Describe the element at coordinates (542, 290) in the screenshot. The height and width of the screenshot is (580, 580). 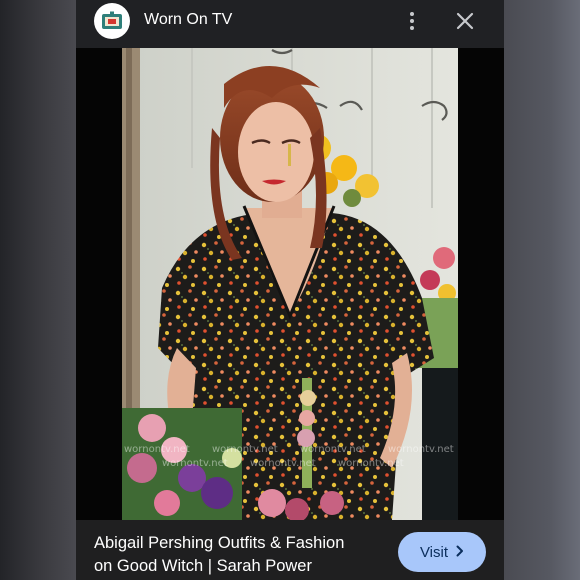
I see `background-right` at that location.